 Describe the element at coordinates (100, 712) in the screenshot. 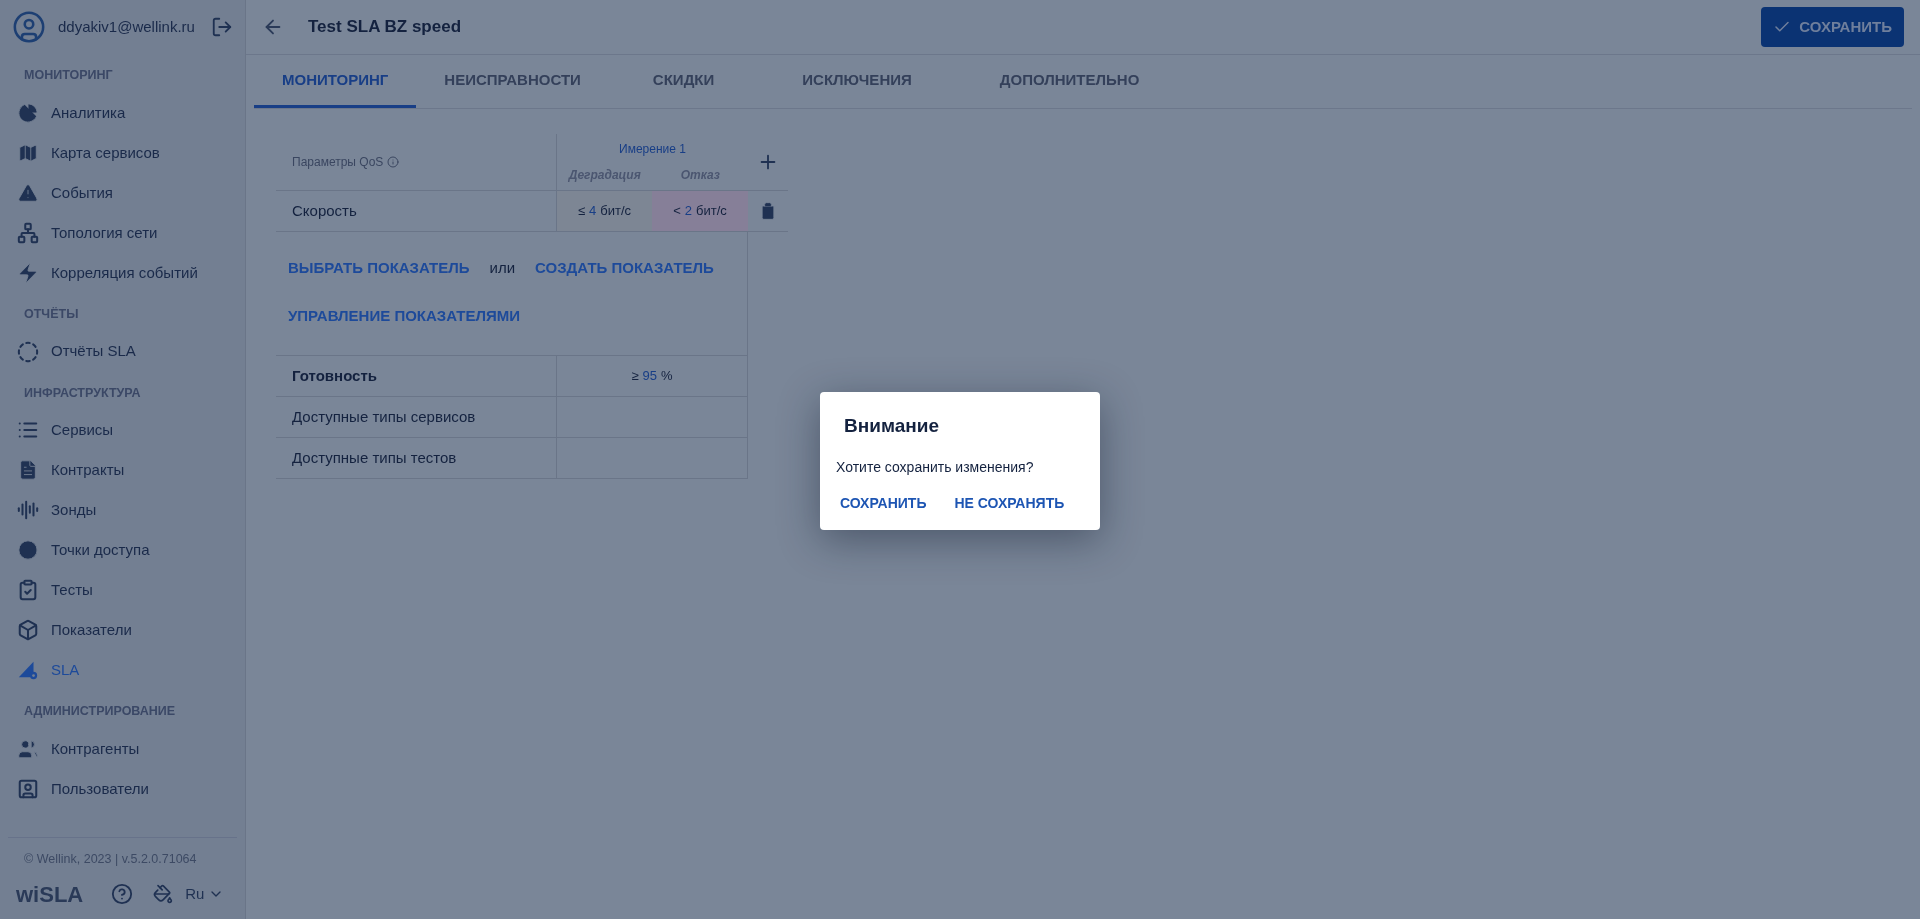

I see `section-heading: АДМИНИСТРИРОВАНИЕ` at that location.